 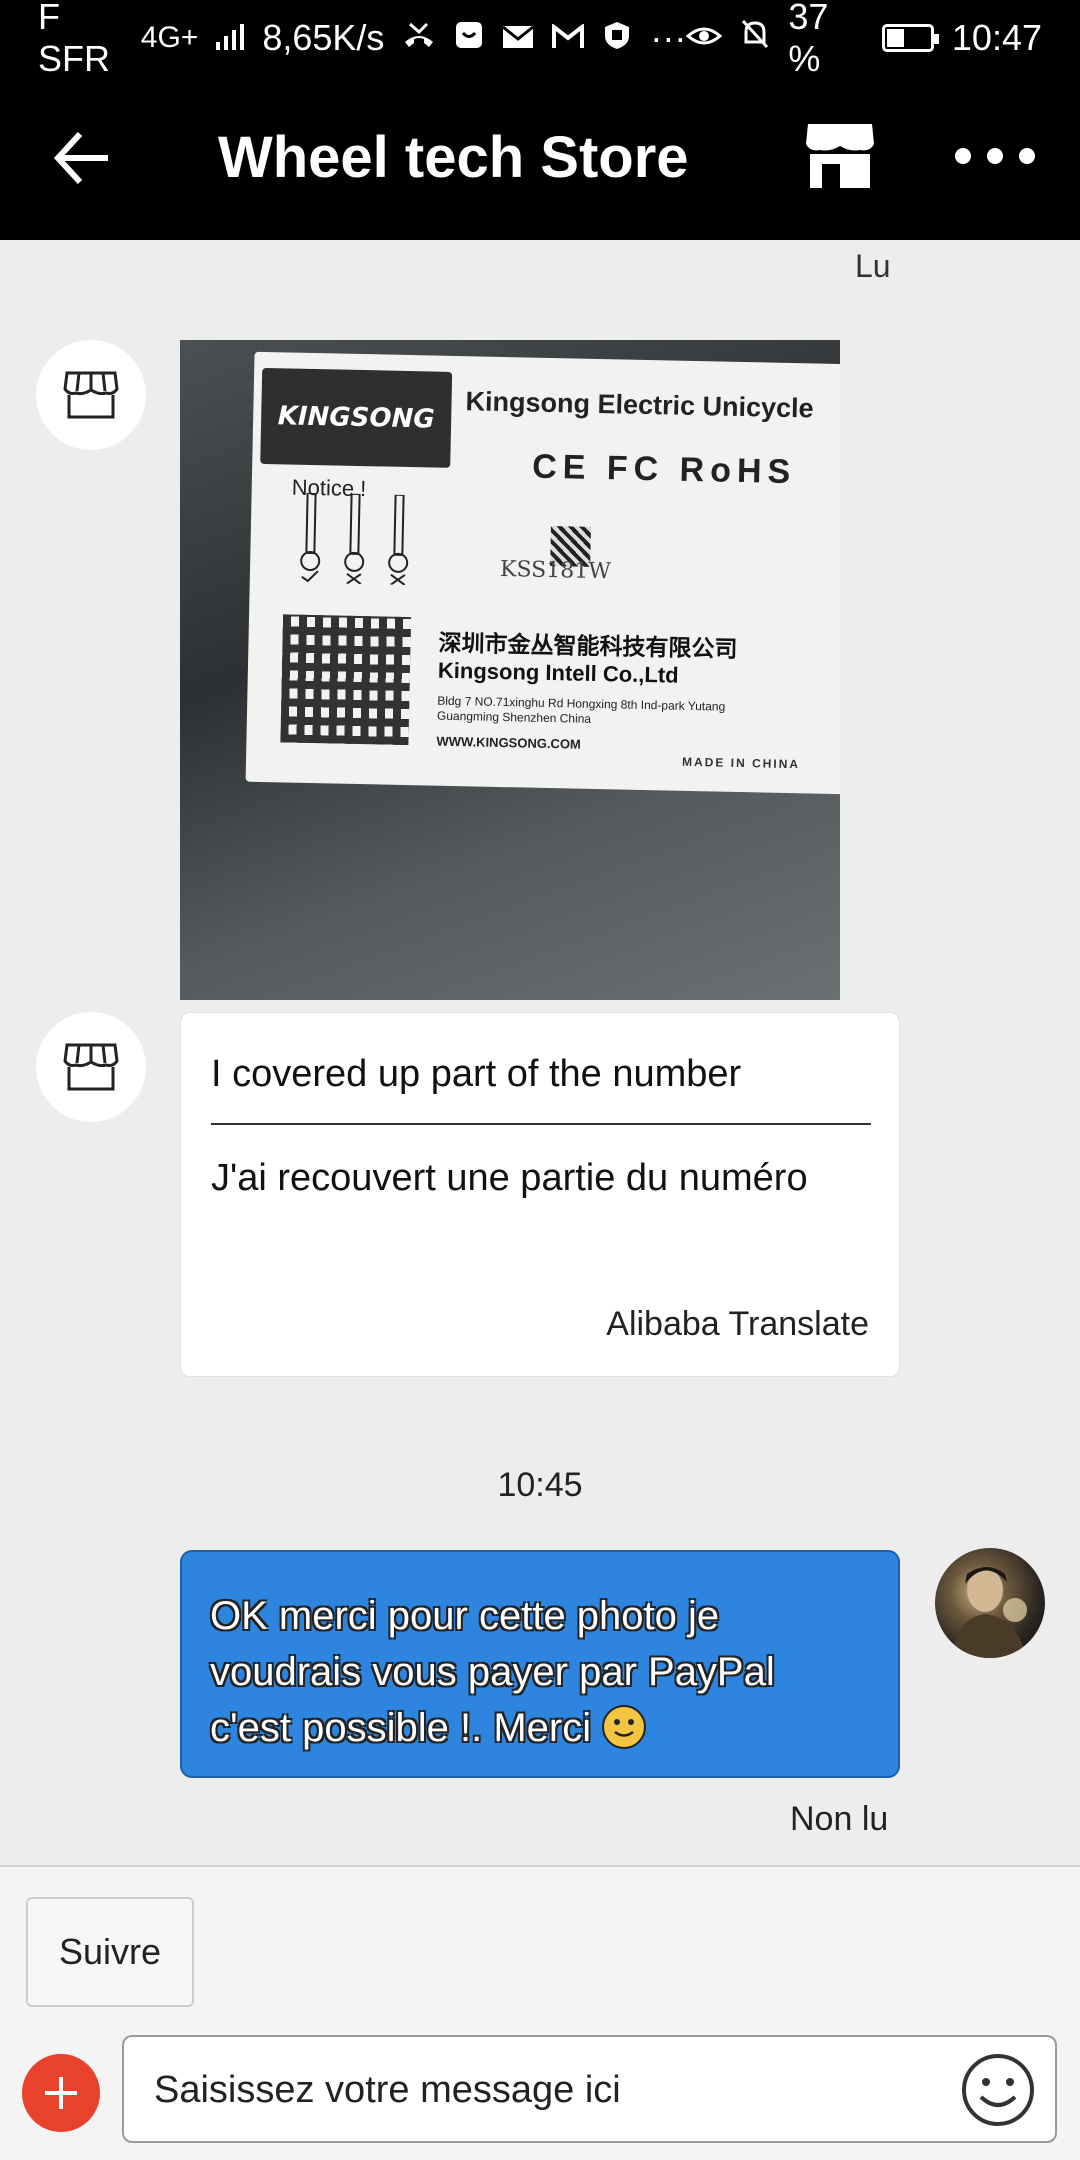 I want to click on smile-emoji-icon, so click(x=624, y=1727).